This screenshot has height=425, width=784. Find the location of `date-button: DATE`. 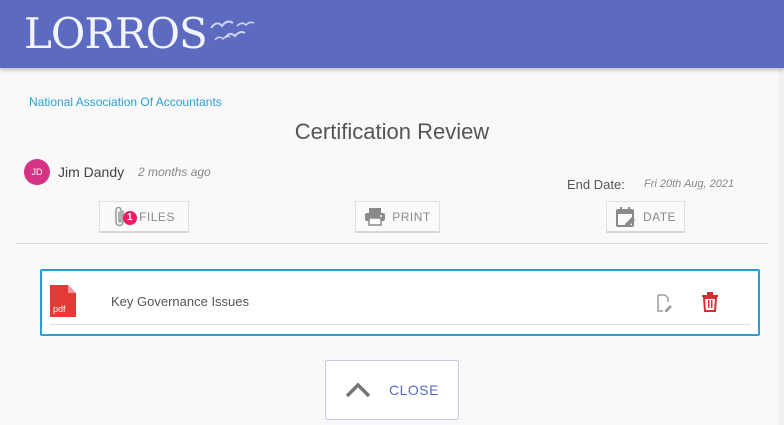

date-button: DATE is located at coordinates (645, 217).